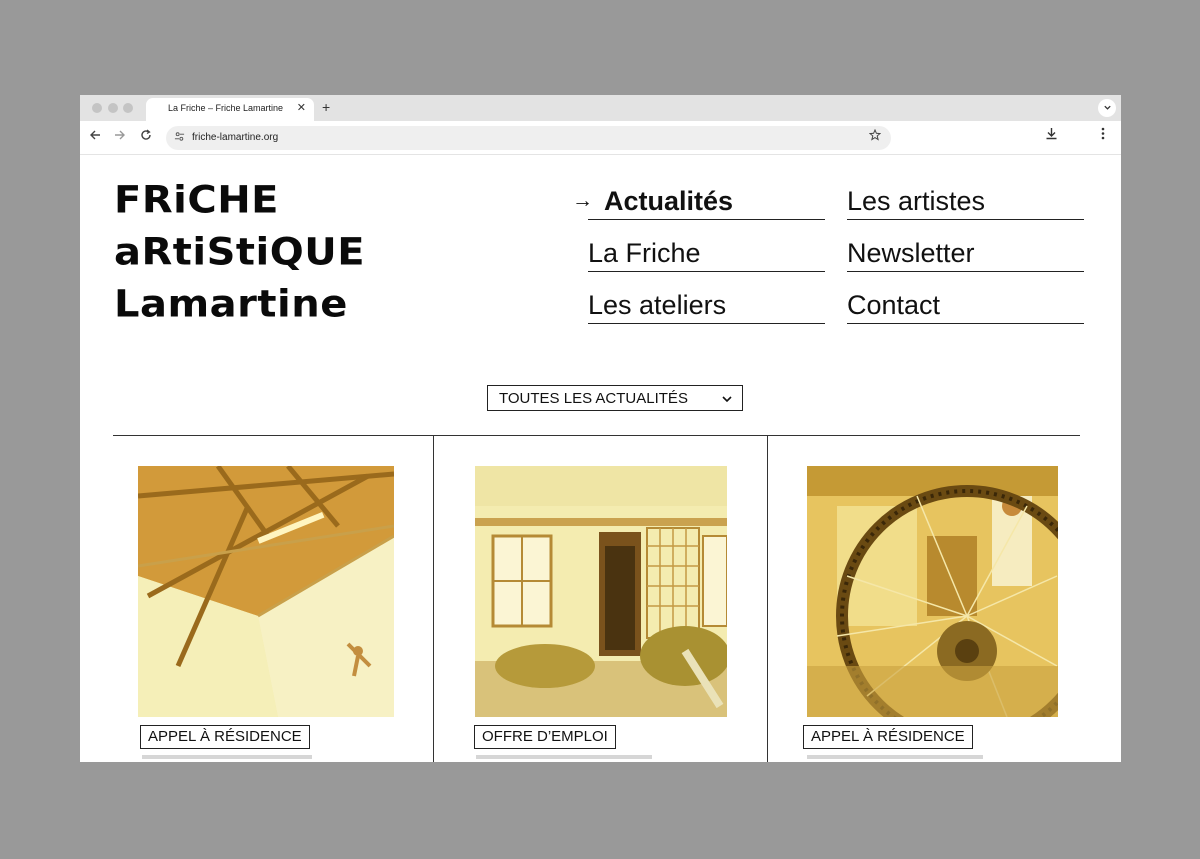  What do you see at coordinates (196, 200) in the screenshot?
I see `logo-line-1: FRiCHE` at bounding box center [196, 200].